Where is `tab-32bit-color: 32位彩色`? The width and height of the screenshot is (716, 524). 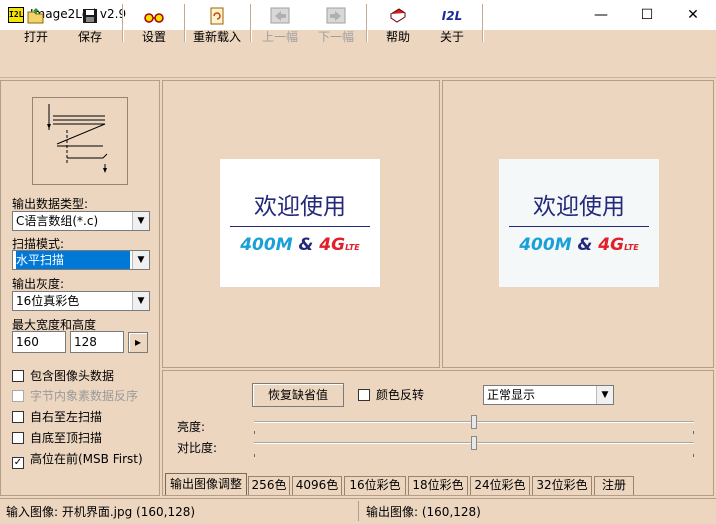
tab-32bit-color: 32位彩色 is located at coordinates (562, 485).